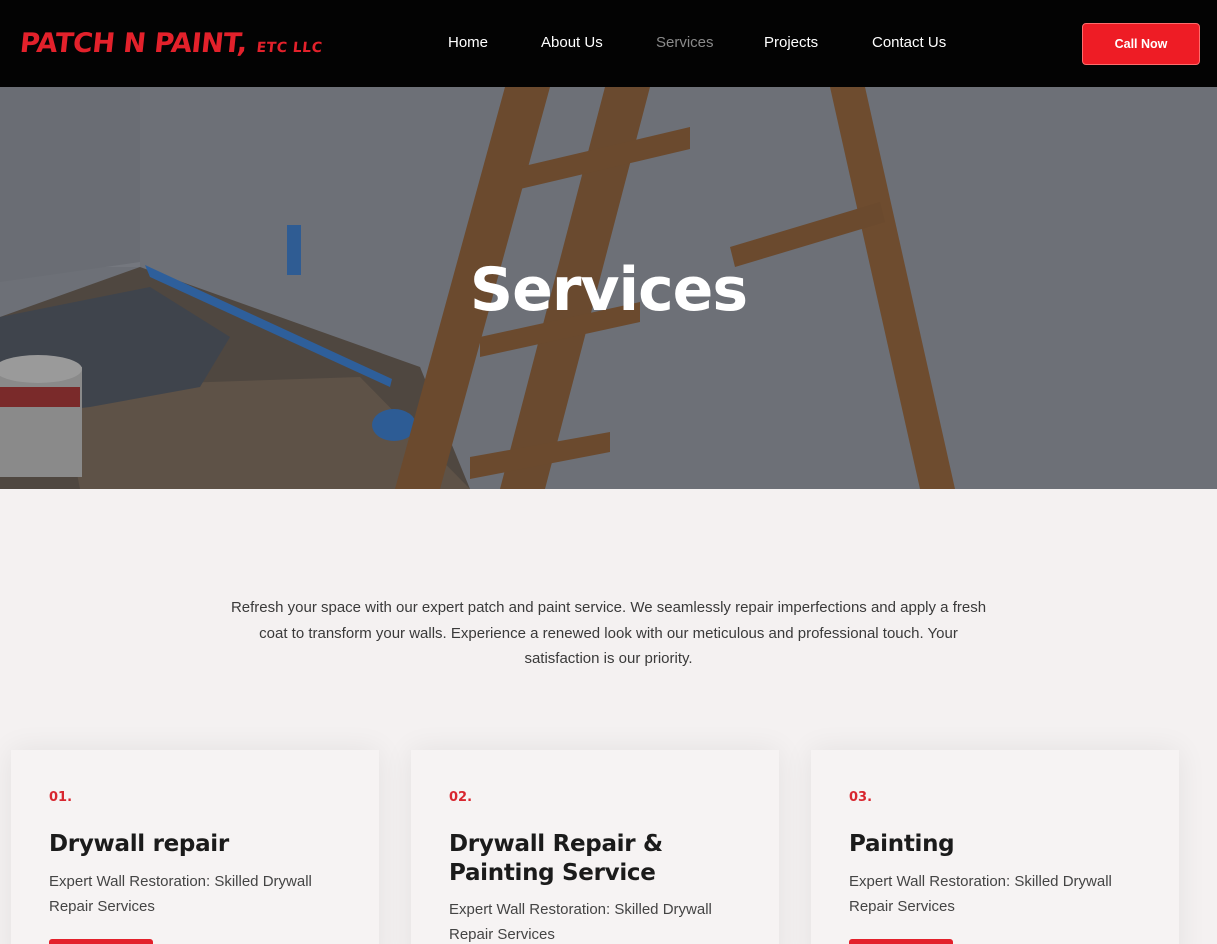 This screenshot has height=944, width=1217. I want to click on nav-about-us: About Us, so click(572, 42).